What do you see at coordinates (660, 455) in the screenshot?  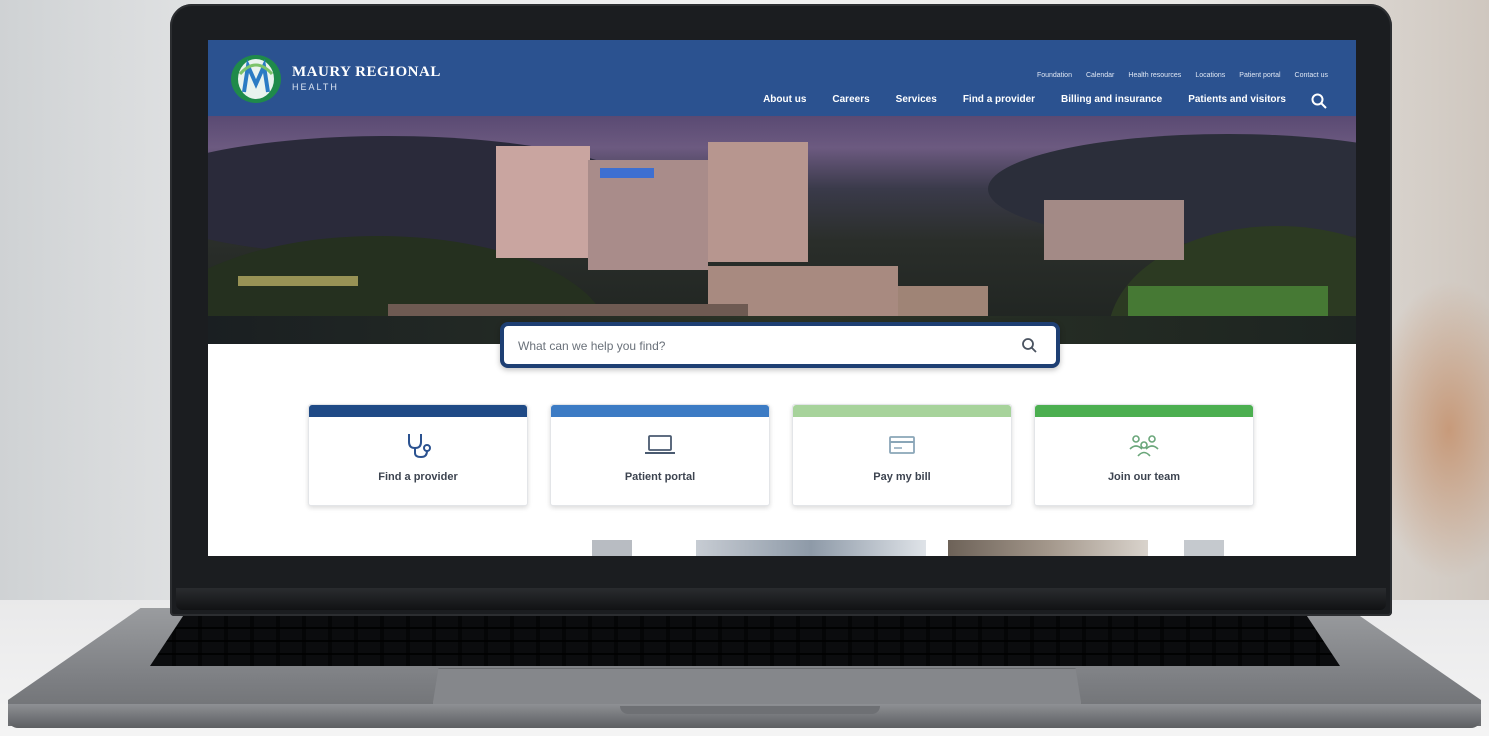 I see `card-patient-portal: Patient portal` at bounding box center [660, 455].